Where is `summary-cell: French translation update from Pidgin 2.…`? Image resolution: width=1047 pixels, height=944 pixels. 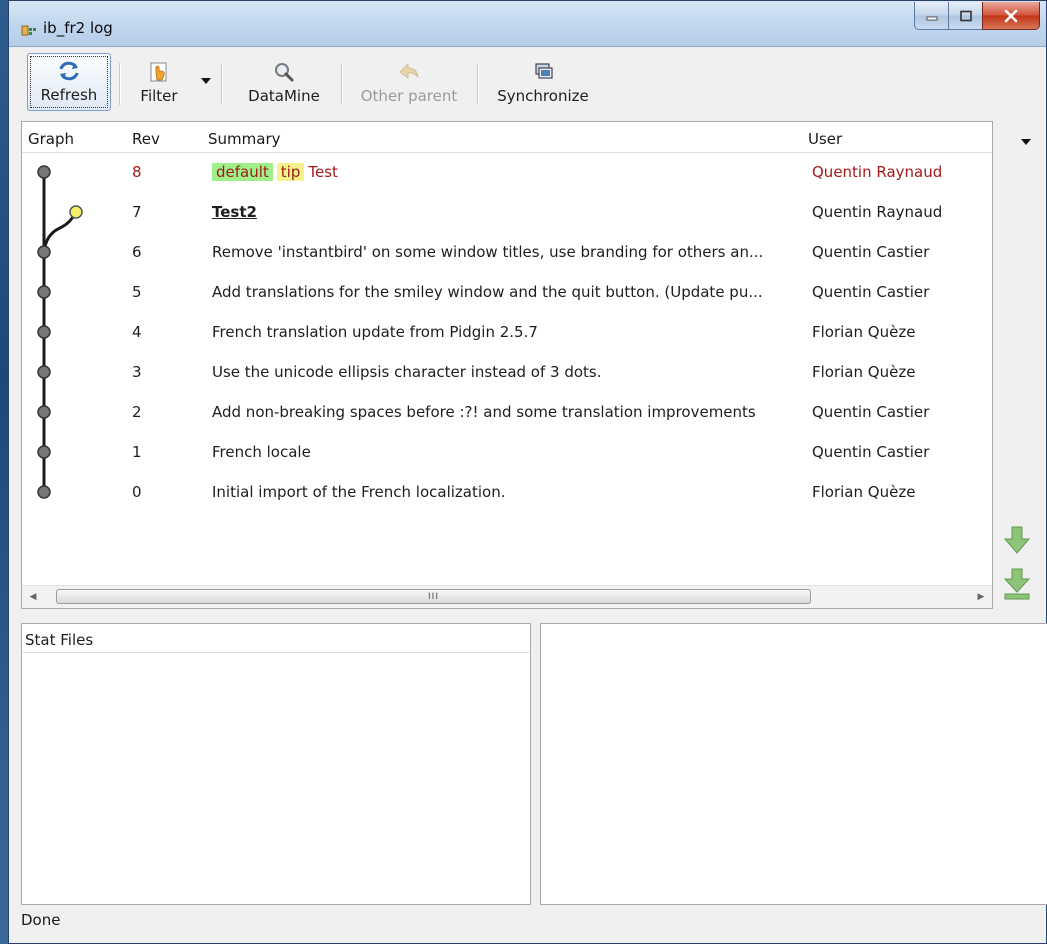 summary-cell: French translation update from Pidgin 2.… is located at coordinates (375, 332).